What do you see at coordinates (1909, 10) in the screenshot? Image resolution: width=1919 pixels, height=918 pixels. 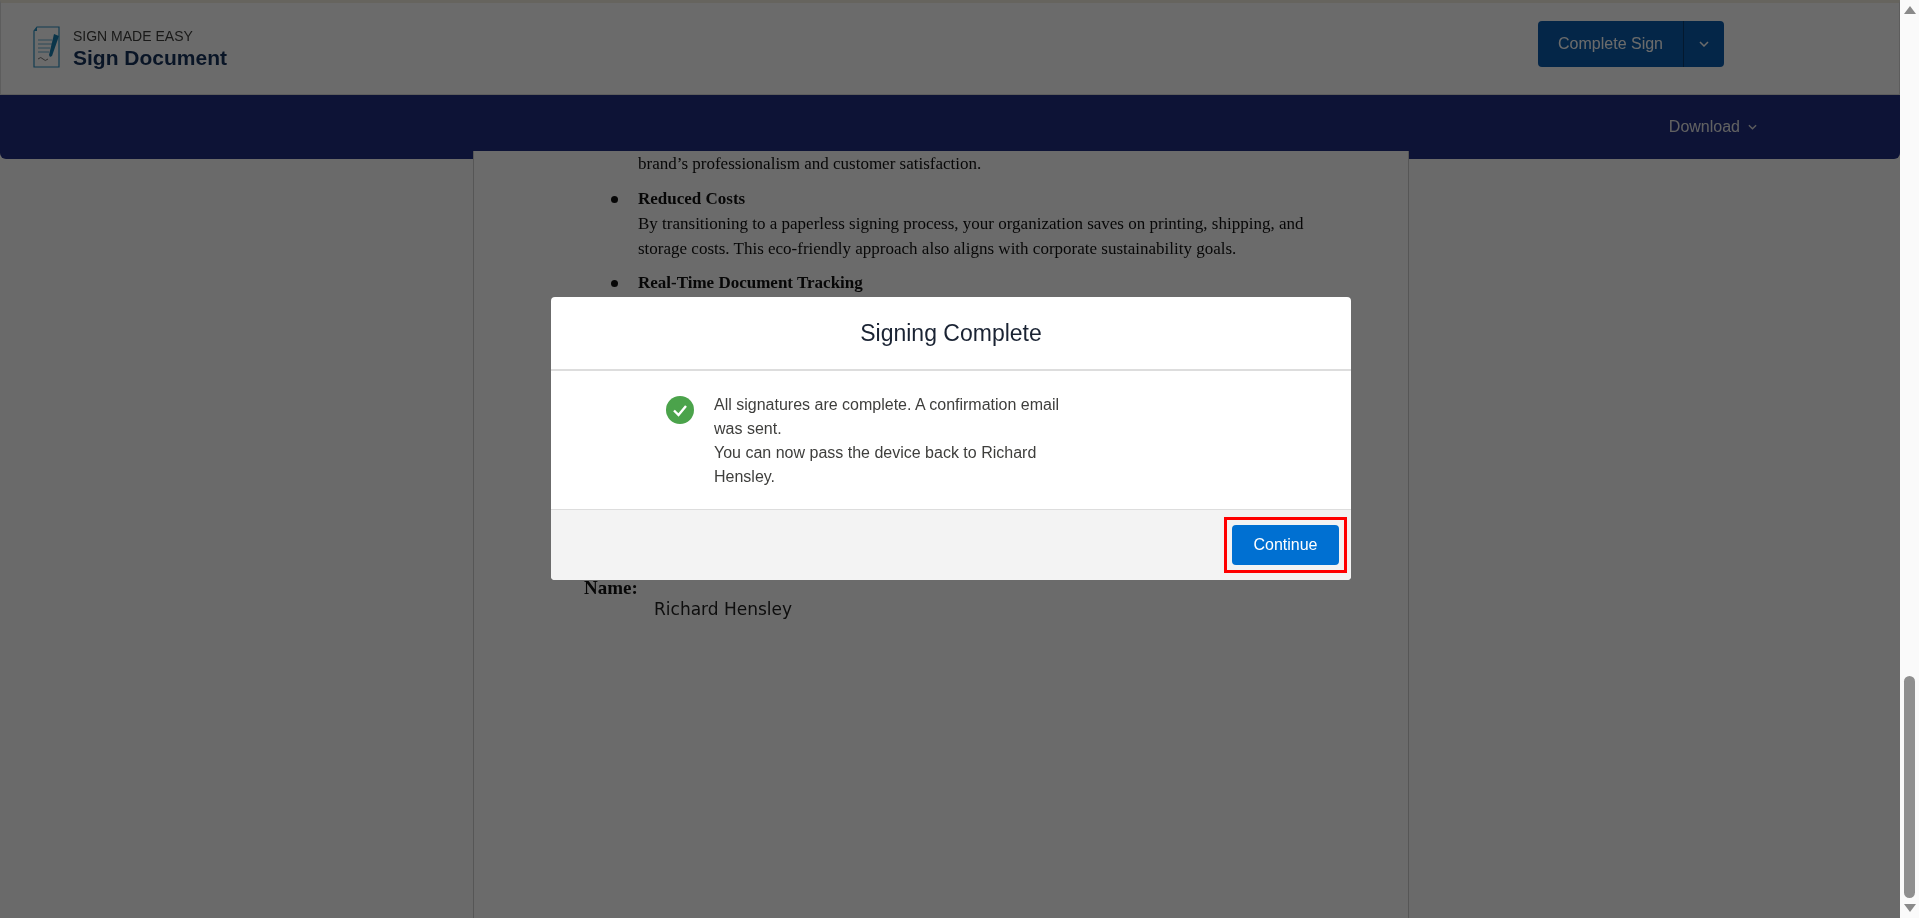 I see `scroll-up-icon` at bounding box center [1909, 10].